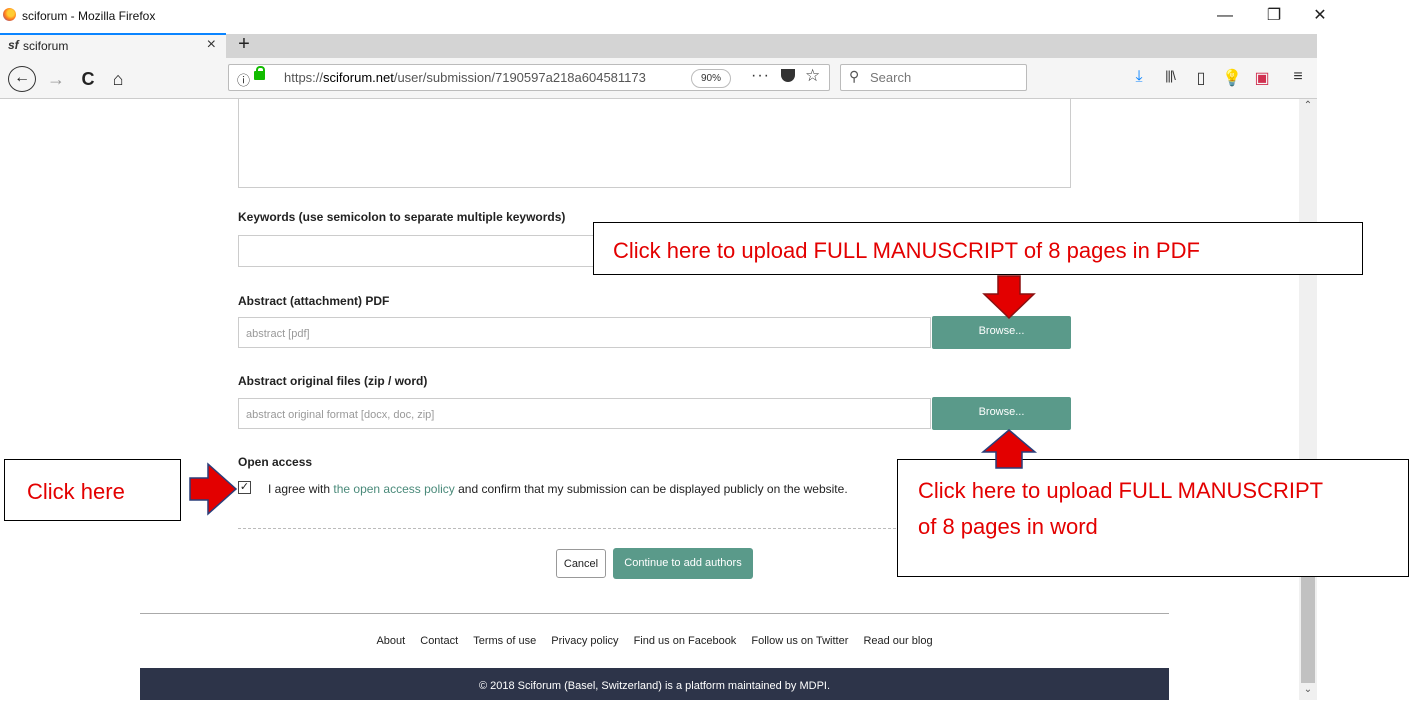  Describe the element at coordinates (1009, 449) in the screenshot. I see `up-arrow-icon` at that location.